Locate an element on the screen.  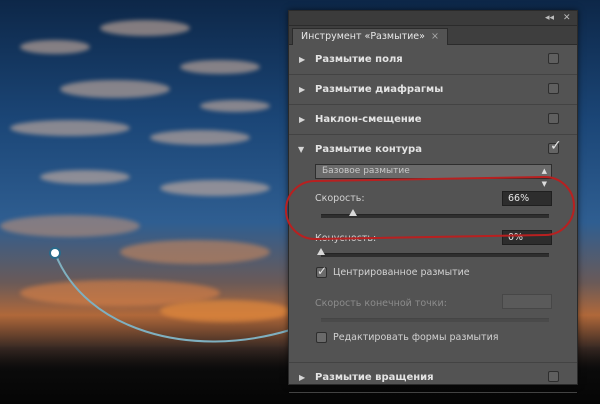
tab-close-icon: × is located at coordinates (435, 36).